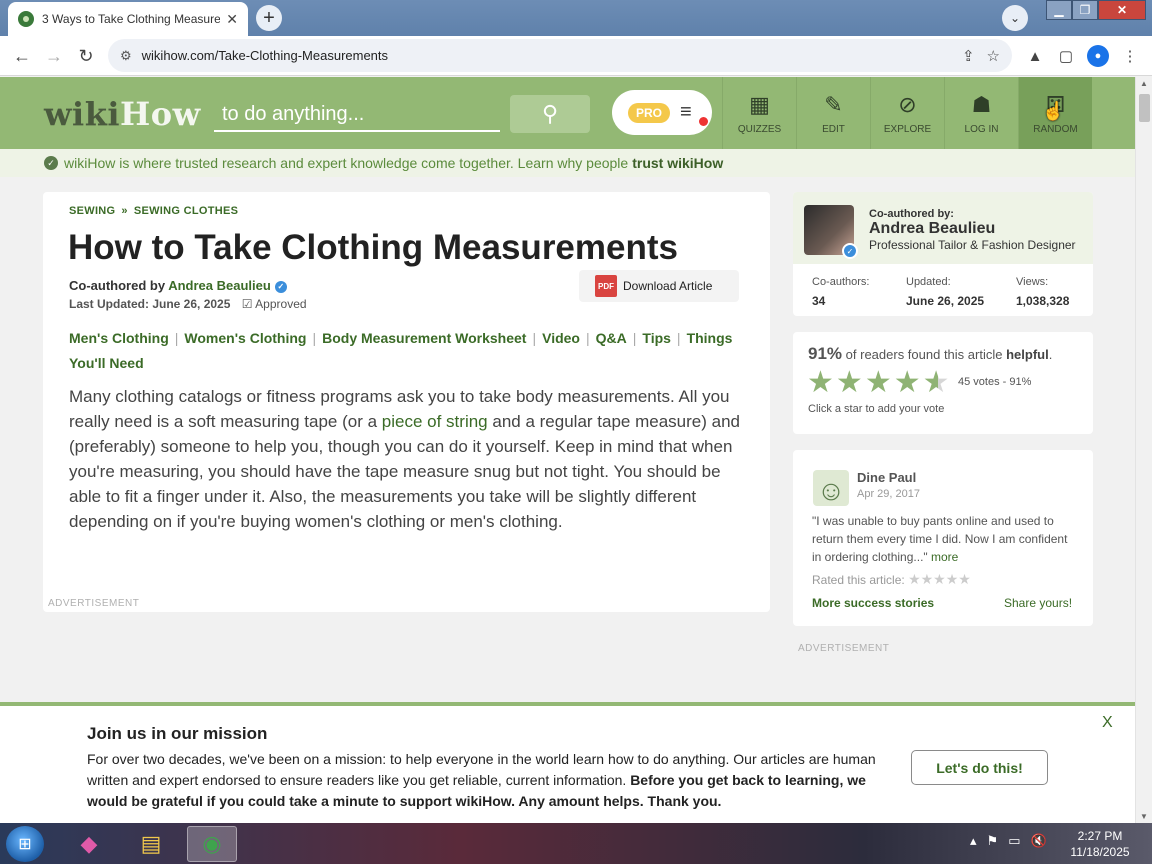 The image size is (1152, 864). What do you see at coordinates (219, 285) in the screenshot?
I see `author-link: Andrea Beaulieu` at bounding box center [219, 285].